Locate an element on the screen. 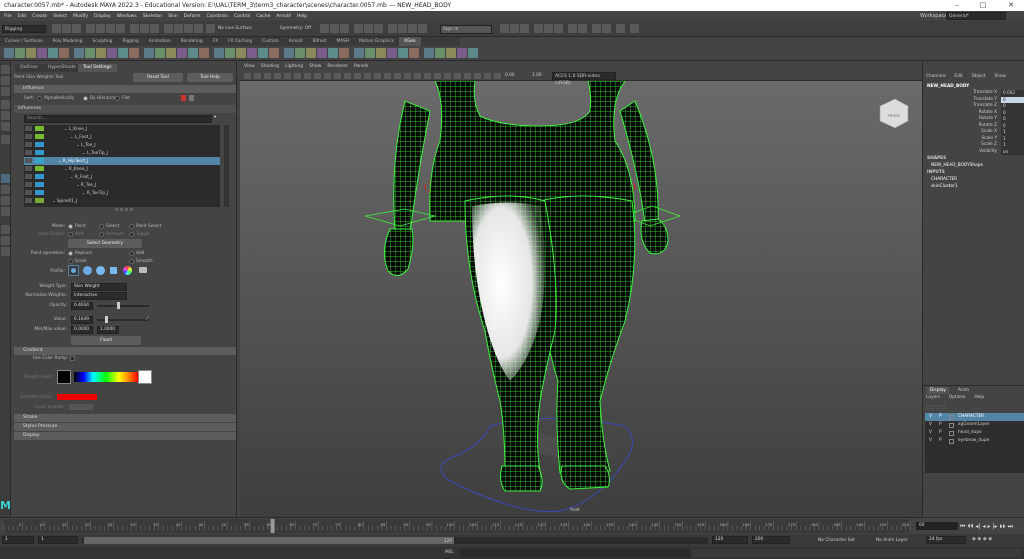 The width and height of the screenshot is (1024, 559). influence-icon-a is located at coordinates (183, 98).